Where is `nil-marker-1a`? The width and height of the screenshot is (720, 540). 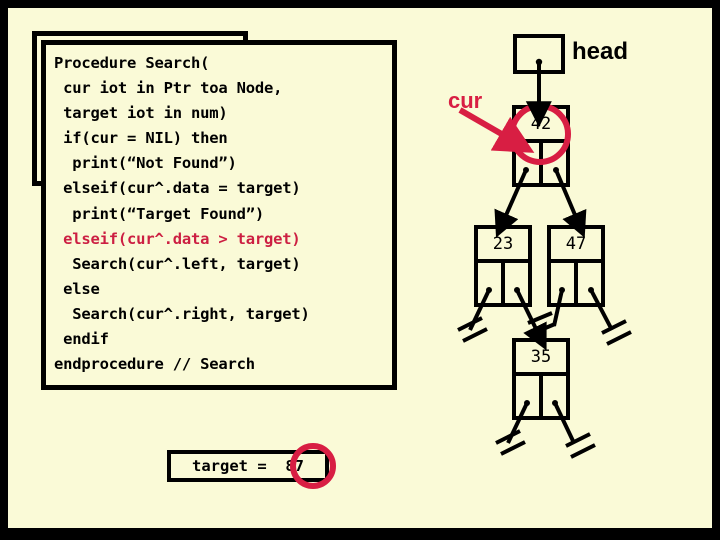 nil-marker-1a is located at coordinates (470, 324).